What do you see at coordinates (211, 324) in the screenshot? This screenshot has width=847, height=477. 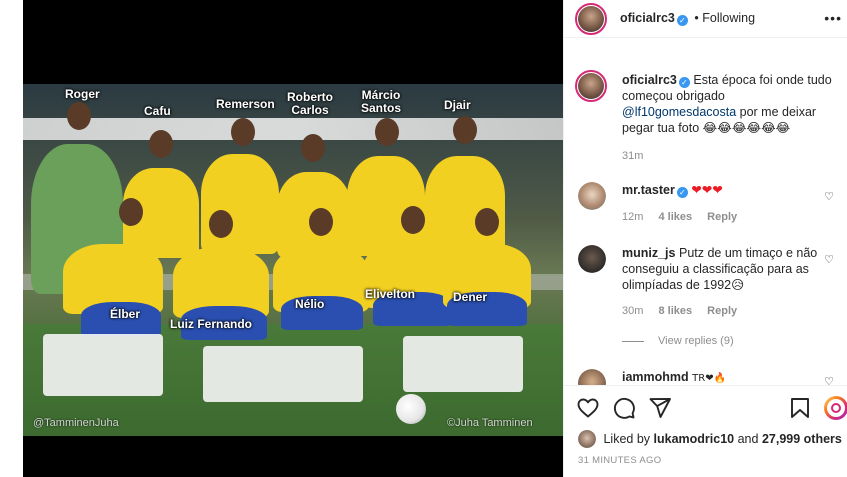 I see `label-luiz-fernando: Luiz Fernando` at bounding box center [211, 324].